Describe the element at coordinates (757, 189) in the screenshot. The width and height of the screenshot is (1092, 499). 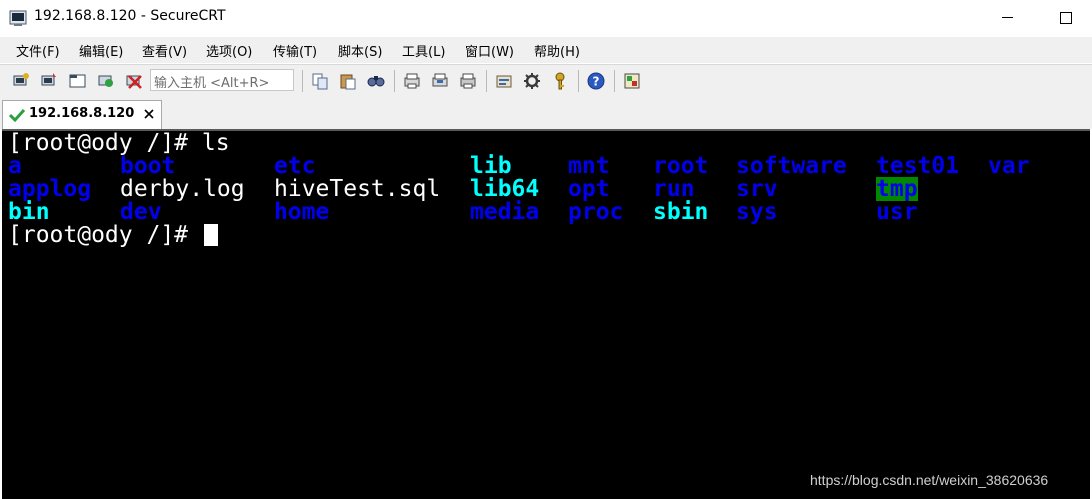
I see `ls-entry-srv: srv` at that location.